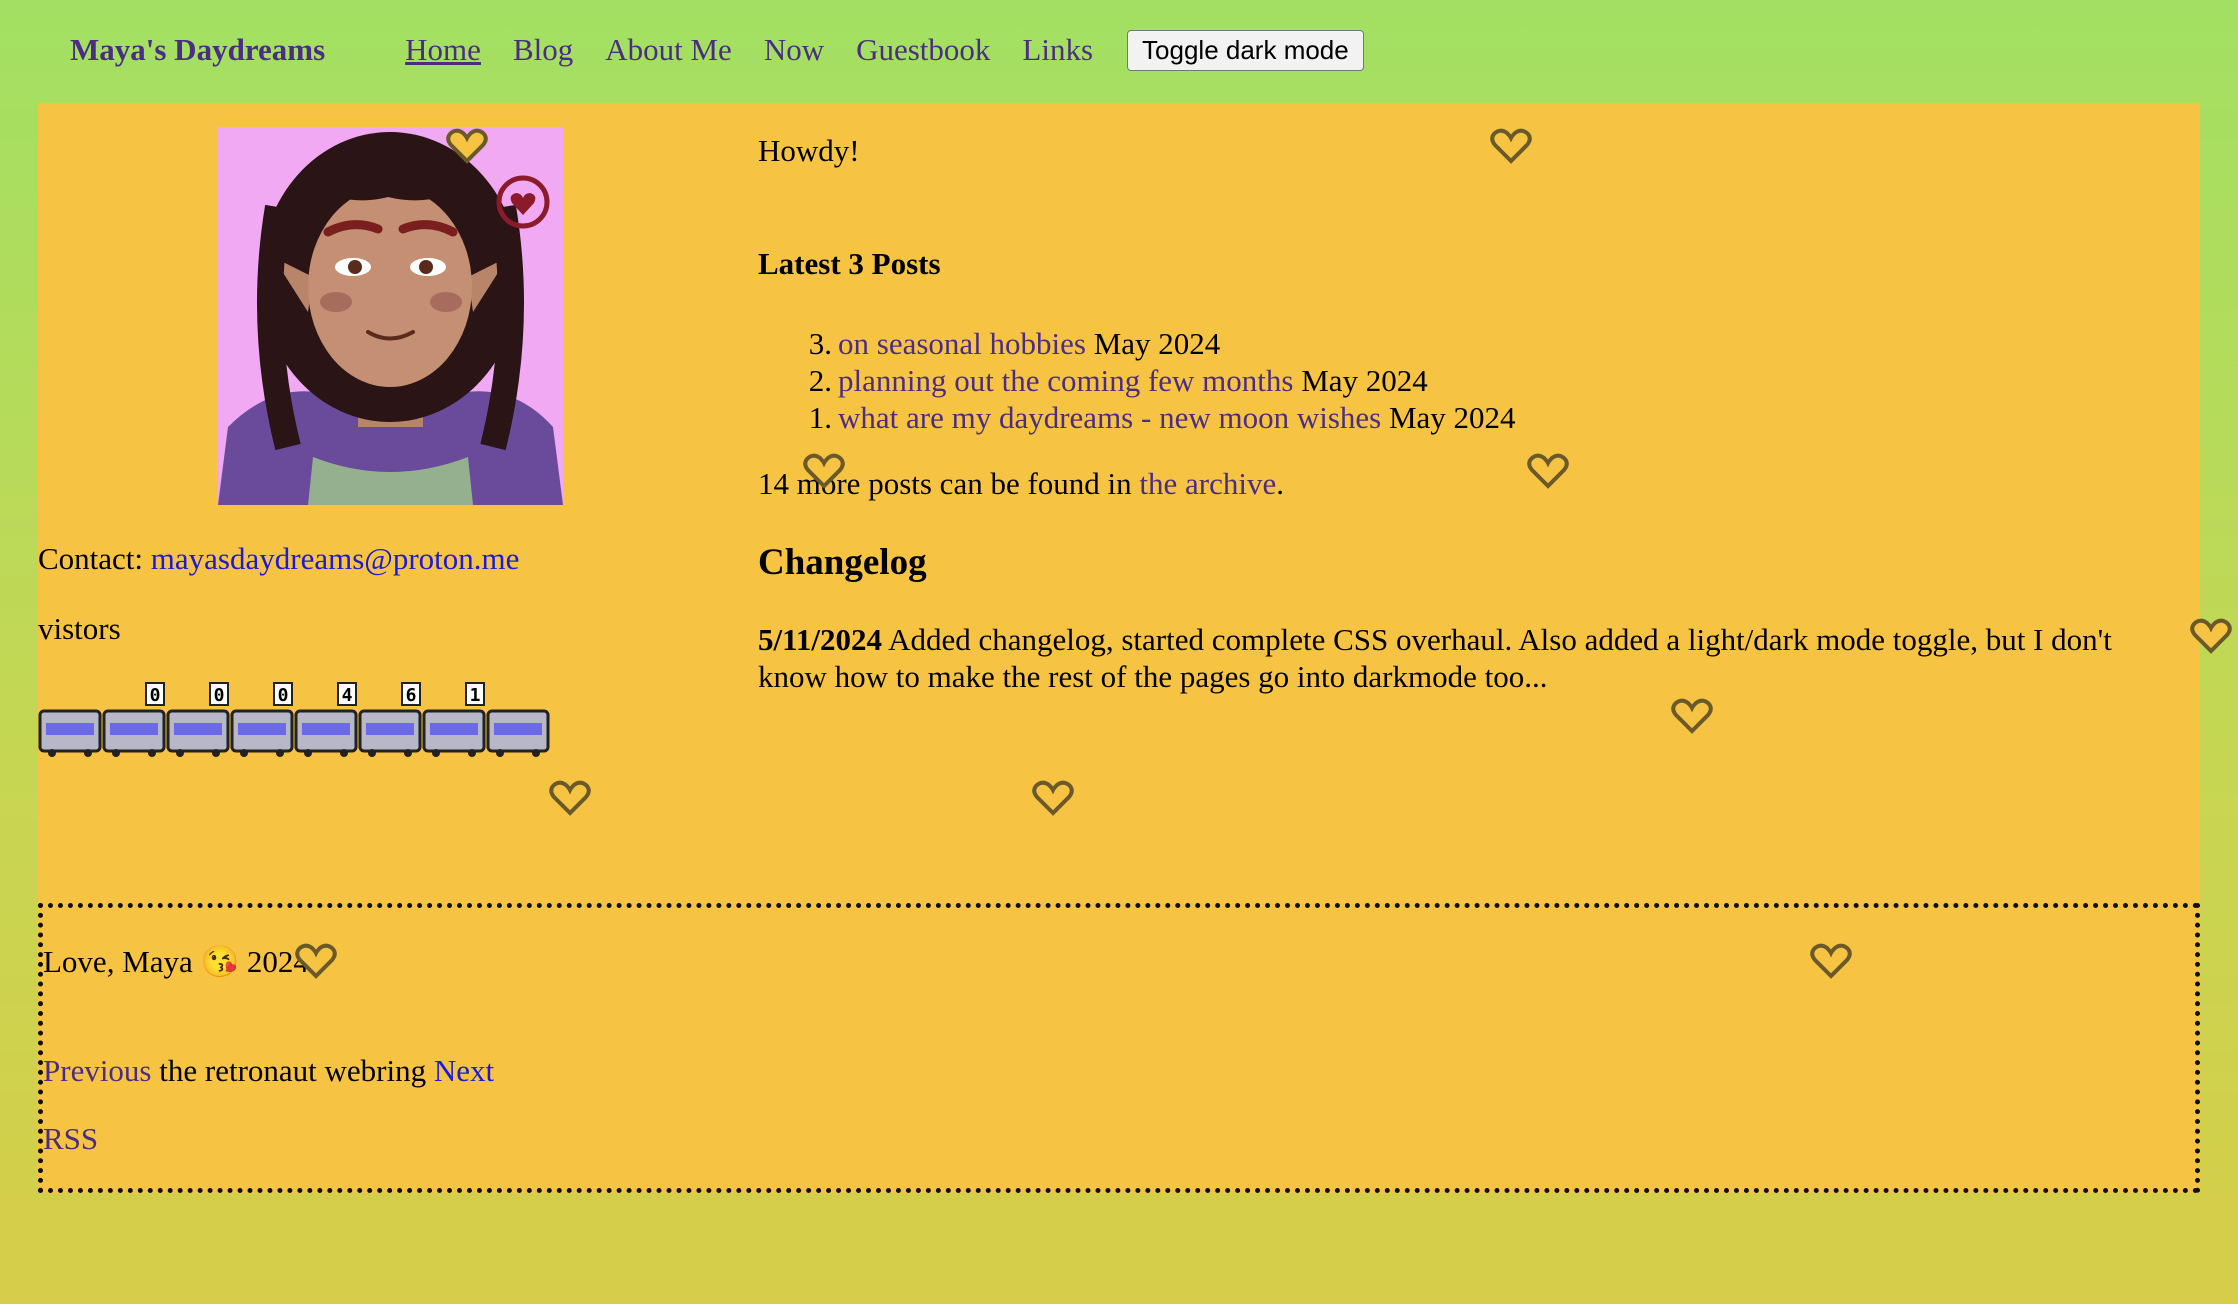 The image size is (2238, 1304). Describe the element at coordinates (390, 316) in the screenshot. I see `avatar` at that location.